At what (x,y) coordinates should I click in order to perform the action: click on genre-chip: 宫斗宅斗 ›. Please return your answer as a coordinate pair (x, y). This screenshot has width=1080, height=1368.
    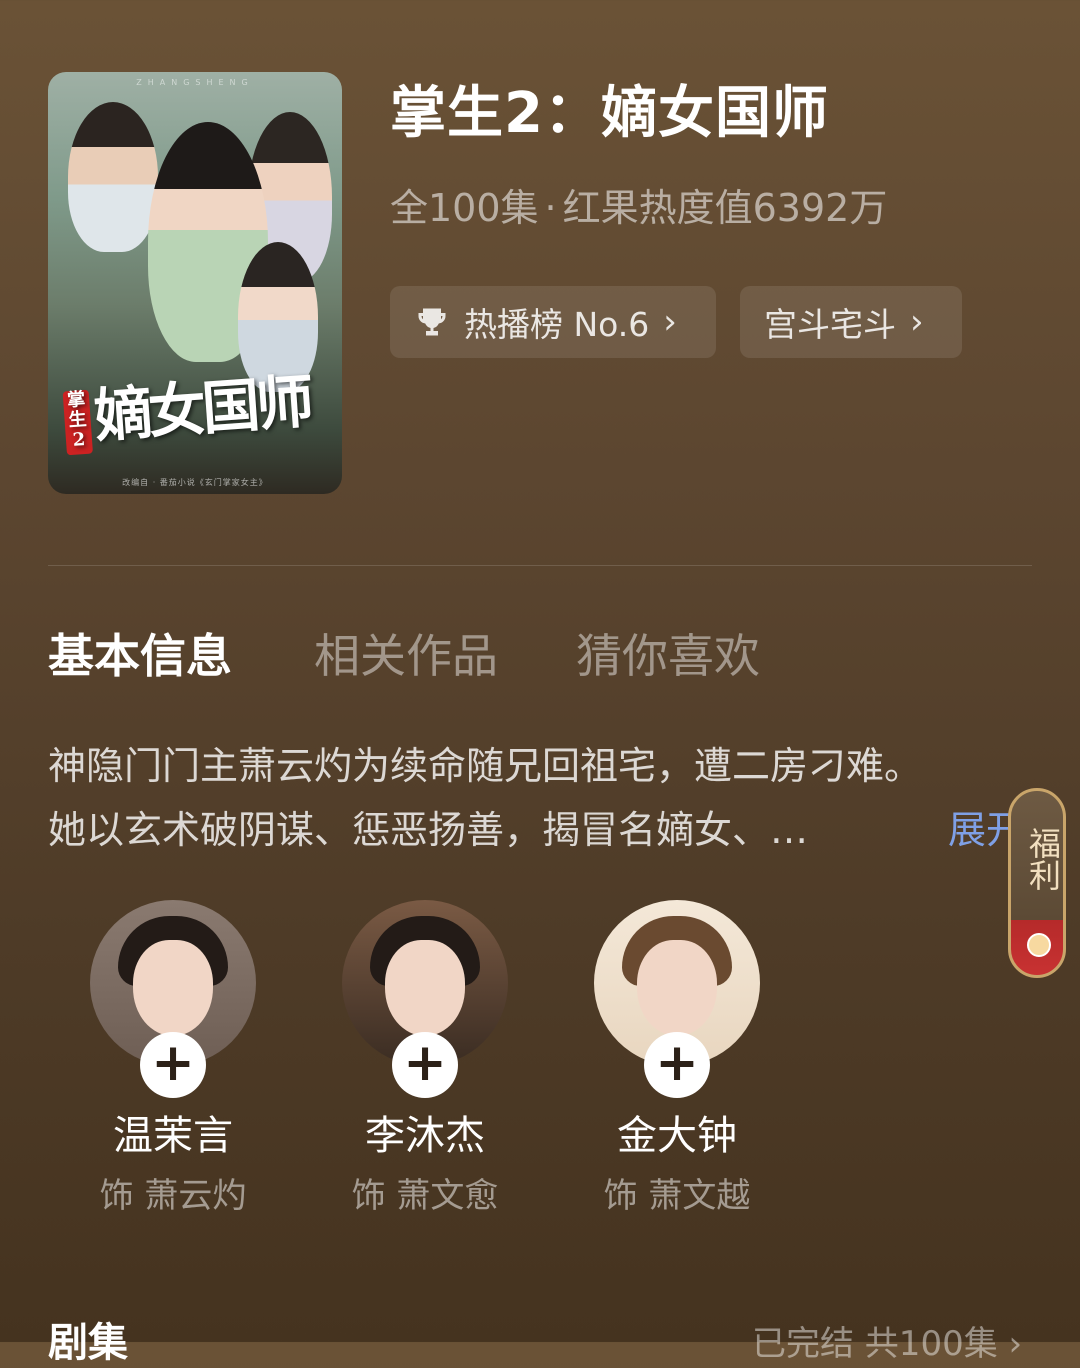
    Looking at the image, I should click on (851, 322).